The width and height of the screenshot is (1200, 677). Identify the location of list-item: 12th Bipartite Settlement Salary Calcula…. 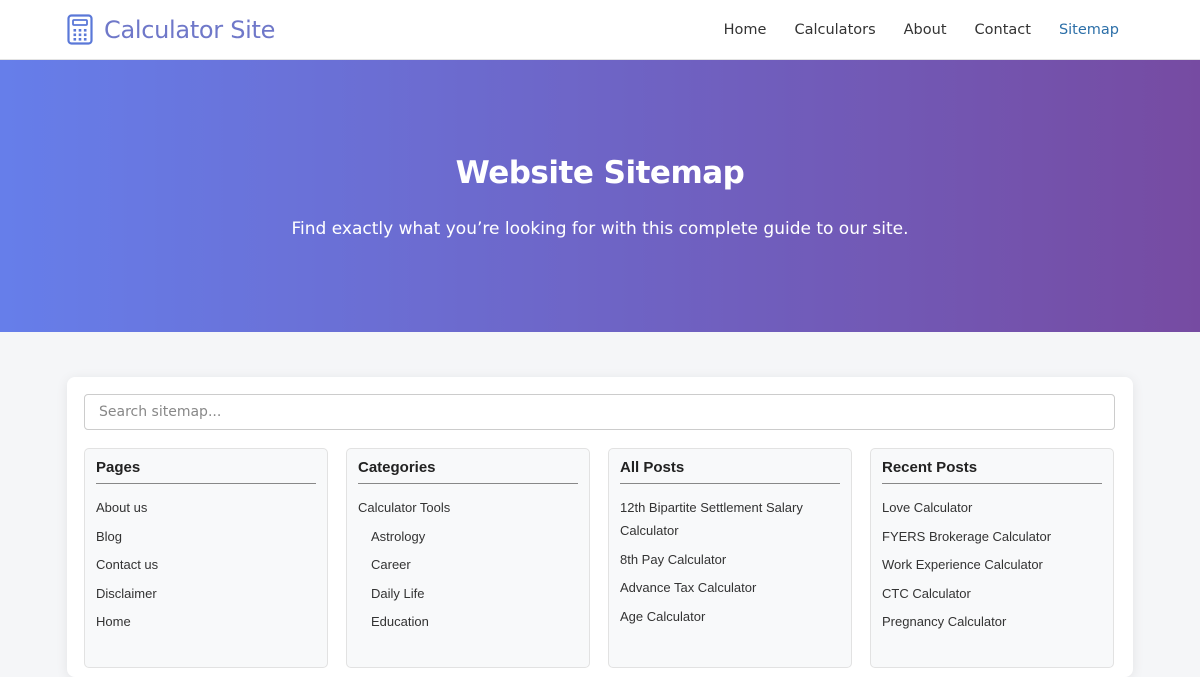
(730, 519).